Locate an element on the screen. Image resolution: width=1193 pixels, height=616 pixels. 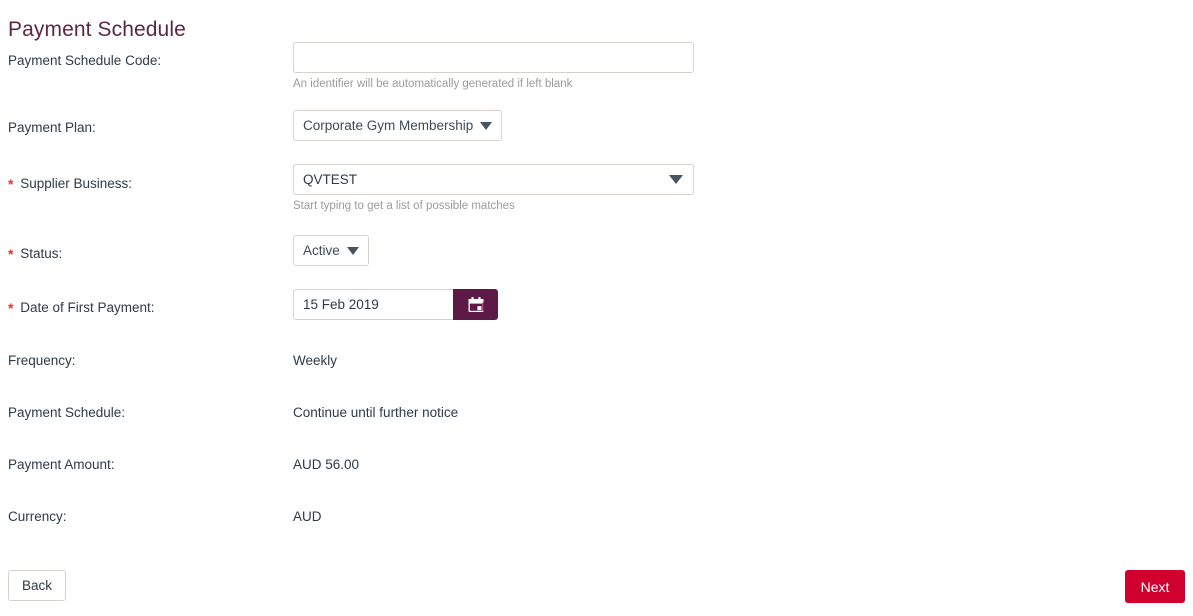
label-payment-amount-text: Payment Amount: is located at coordinates (61, 464).